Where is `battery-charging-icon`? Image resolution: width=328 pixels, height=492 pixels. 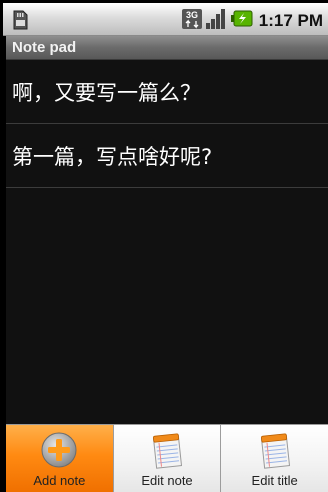
battery-charging-icon is located at coordinates (241, 21).